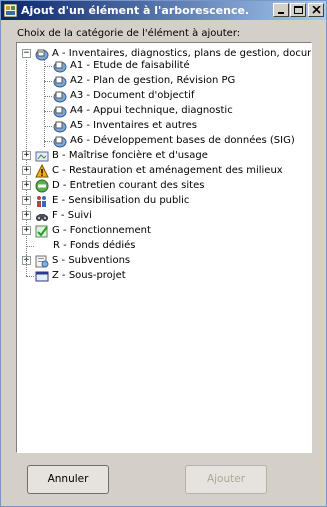  I want to click on title-bar: Ajout d'un élément à l'arborescence., so click(163, 10).